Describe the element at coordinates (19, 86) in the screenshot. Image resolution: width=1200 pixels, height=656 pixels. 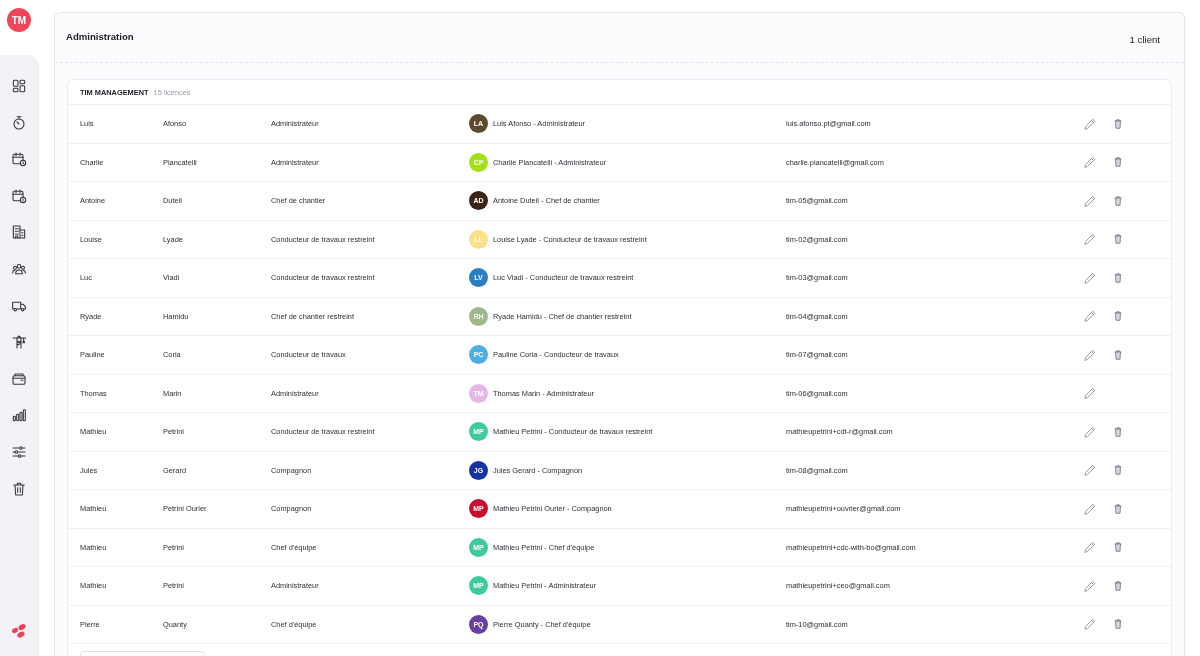
I see `dashboard-icon` at that location.